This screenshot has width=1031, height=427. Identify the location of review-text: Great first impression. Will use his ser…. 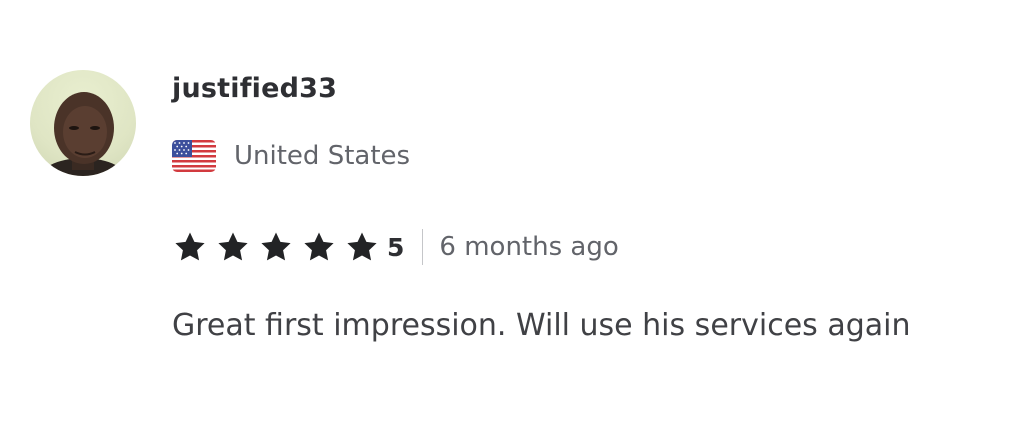
(541, 325).